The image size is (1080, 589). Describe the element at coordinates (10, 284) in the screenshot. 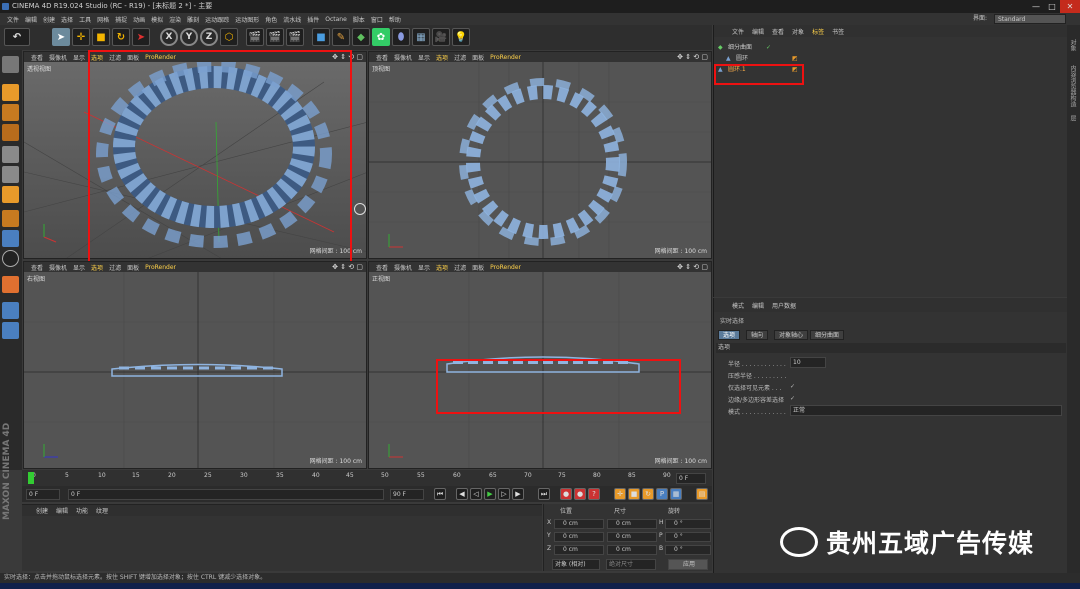

I see `quantize-icon` at that location.